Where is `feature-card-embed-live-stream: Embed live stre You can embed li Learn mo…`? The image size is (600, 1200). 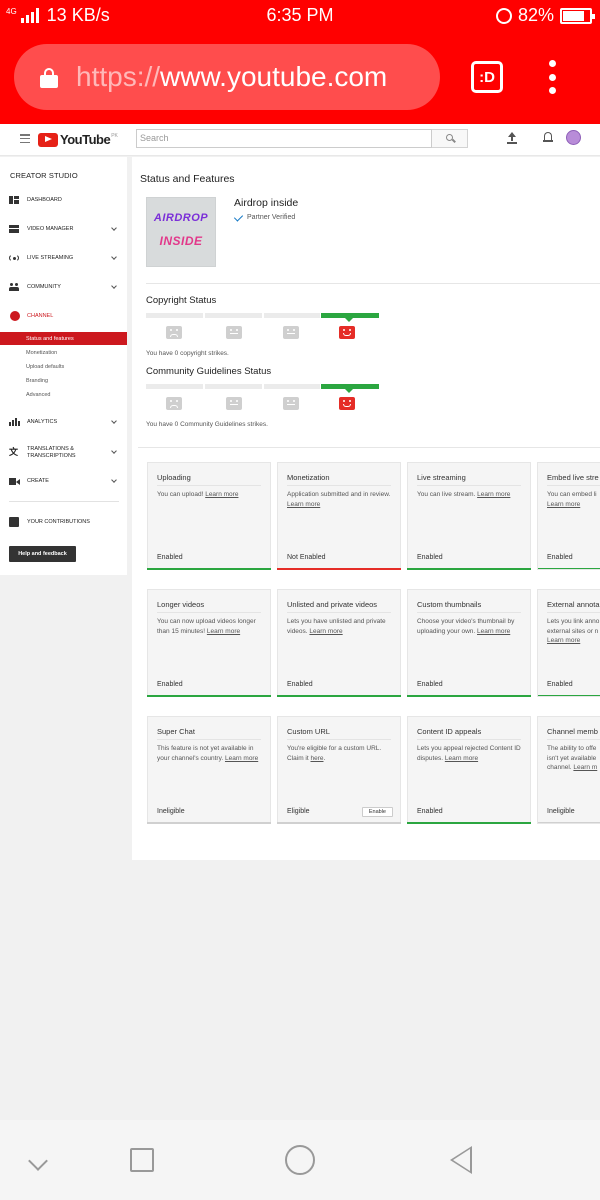
feature-card-embed-live-stream: Embed live stre You can embed li Learn mo… is located at coordinates (568, 516).